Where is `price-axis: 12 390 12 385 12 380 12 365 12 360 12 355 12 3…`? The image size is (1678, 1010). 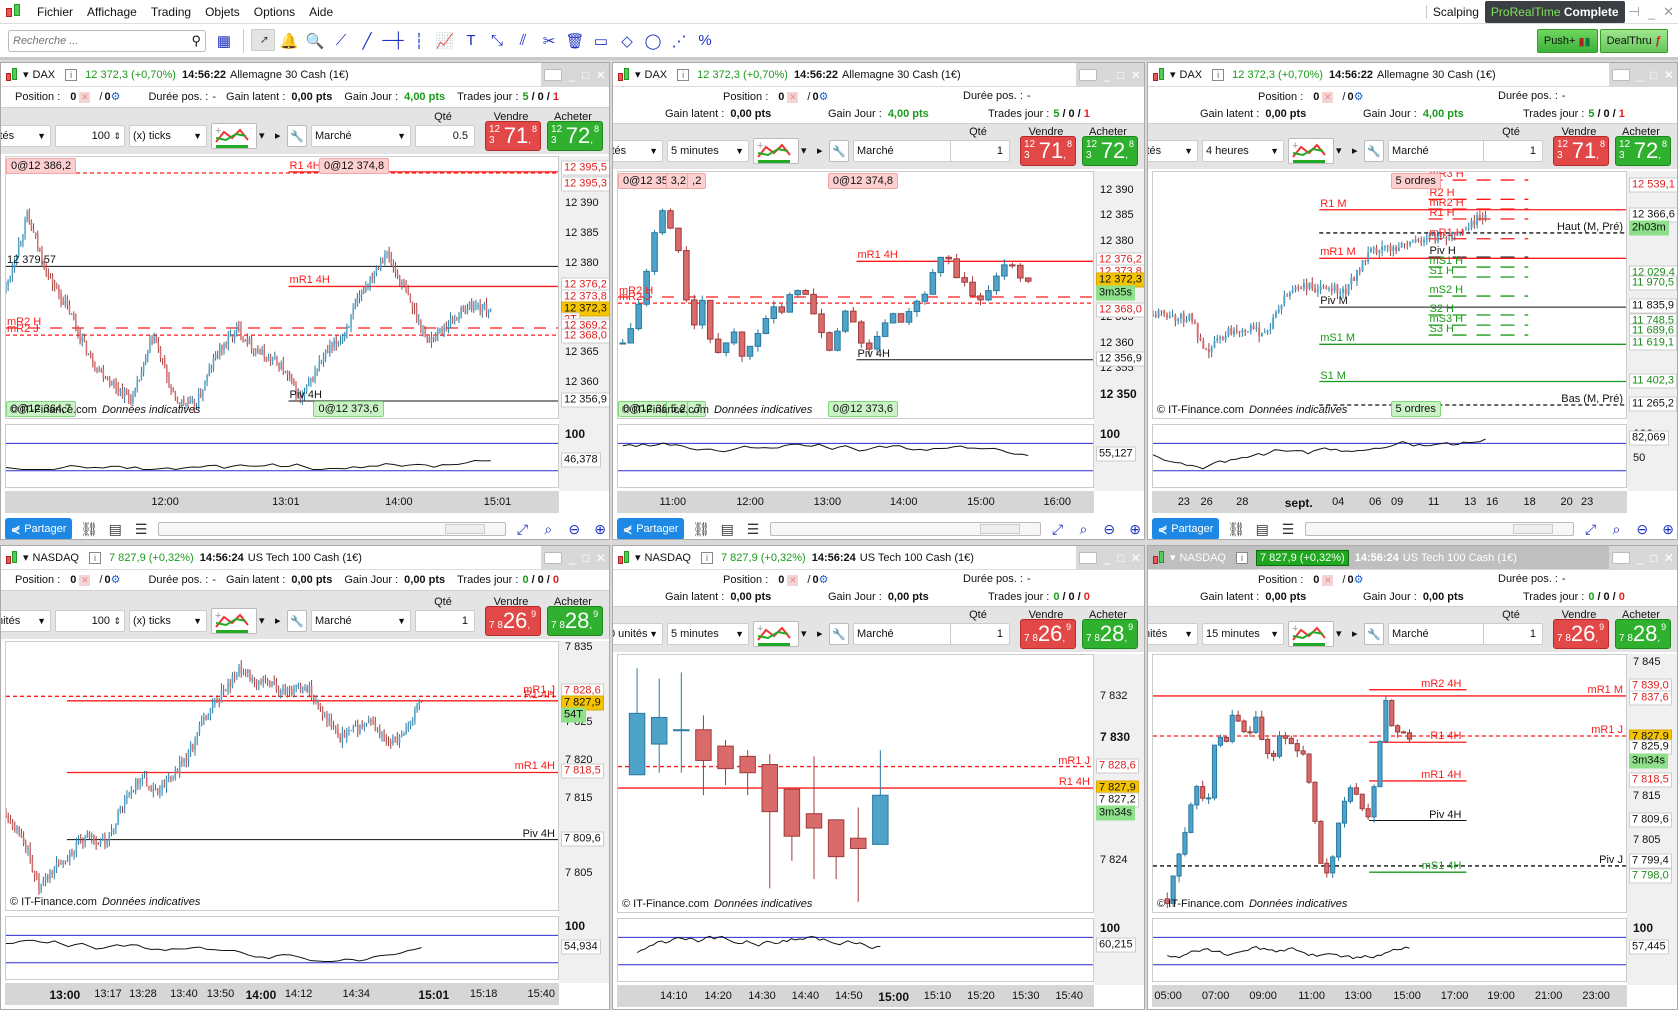
price-axis: 12 390 12 385 12 380 12 365 12 360 12 355 12 3… is located at coordinates (1119, 331).